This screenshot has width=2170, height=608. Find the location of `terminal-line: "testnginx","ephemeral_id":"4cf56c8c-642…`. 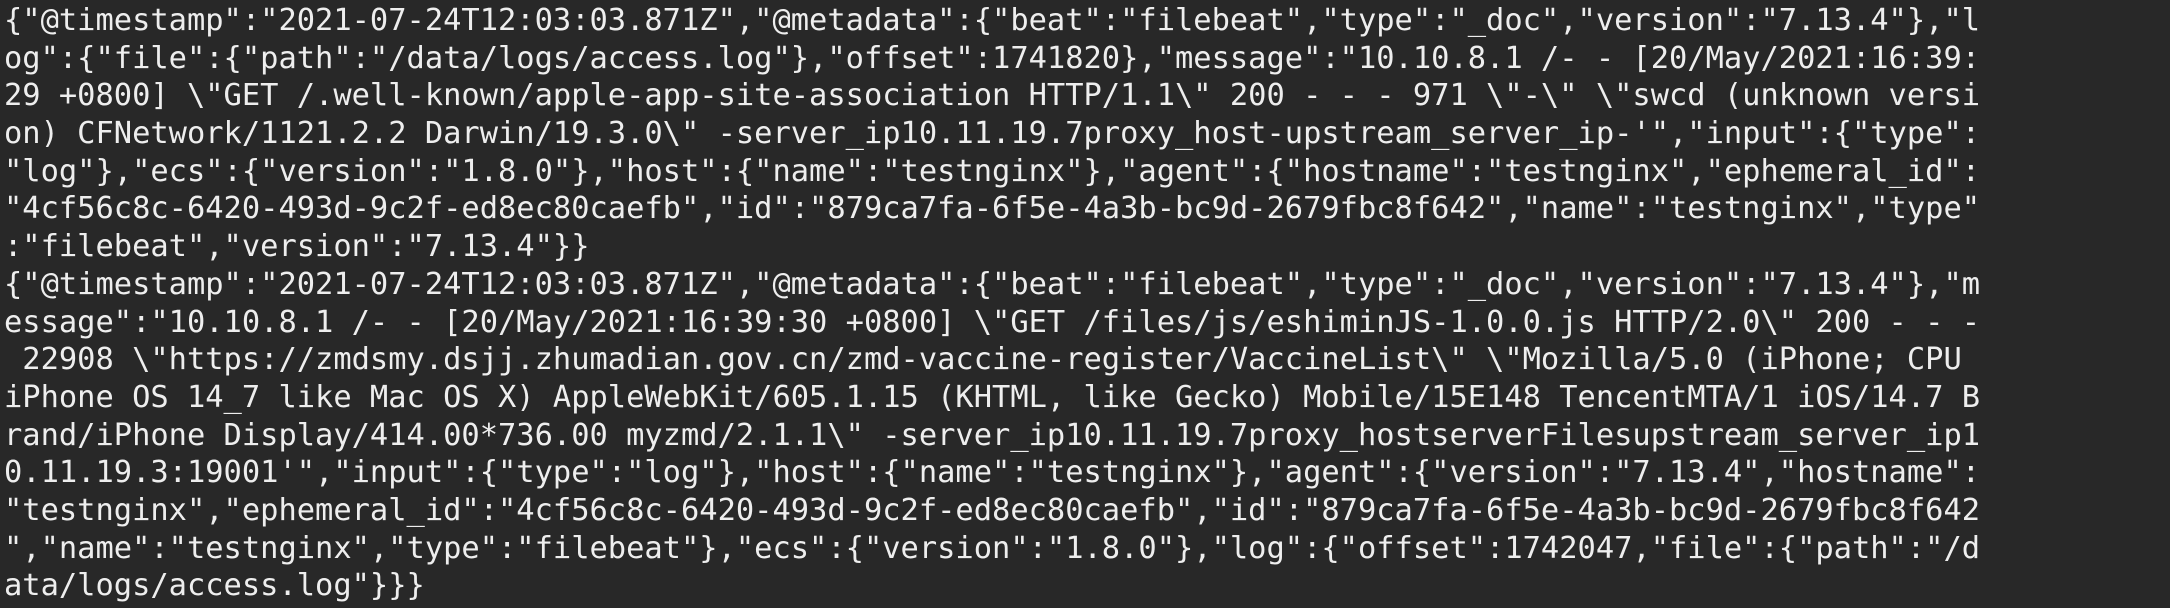

terminal-line: "testnginx","ephemeral_id":"4cf56c8c-642… is located at coordinates (992, 510).